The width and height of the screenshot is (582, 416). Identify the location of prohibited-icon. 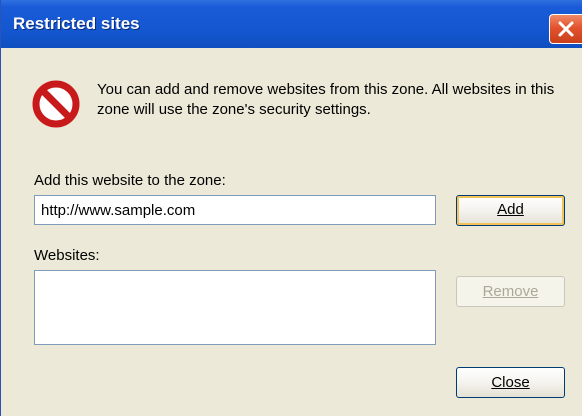
(56, 104).